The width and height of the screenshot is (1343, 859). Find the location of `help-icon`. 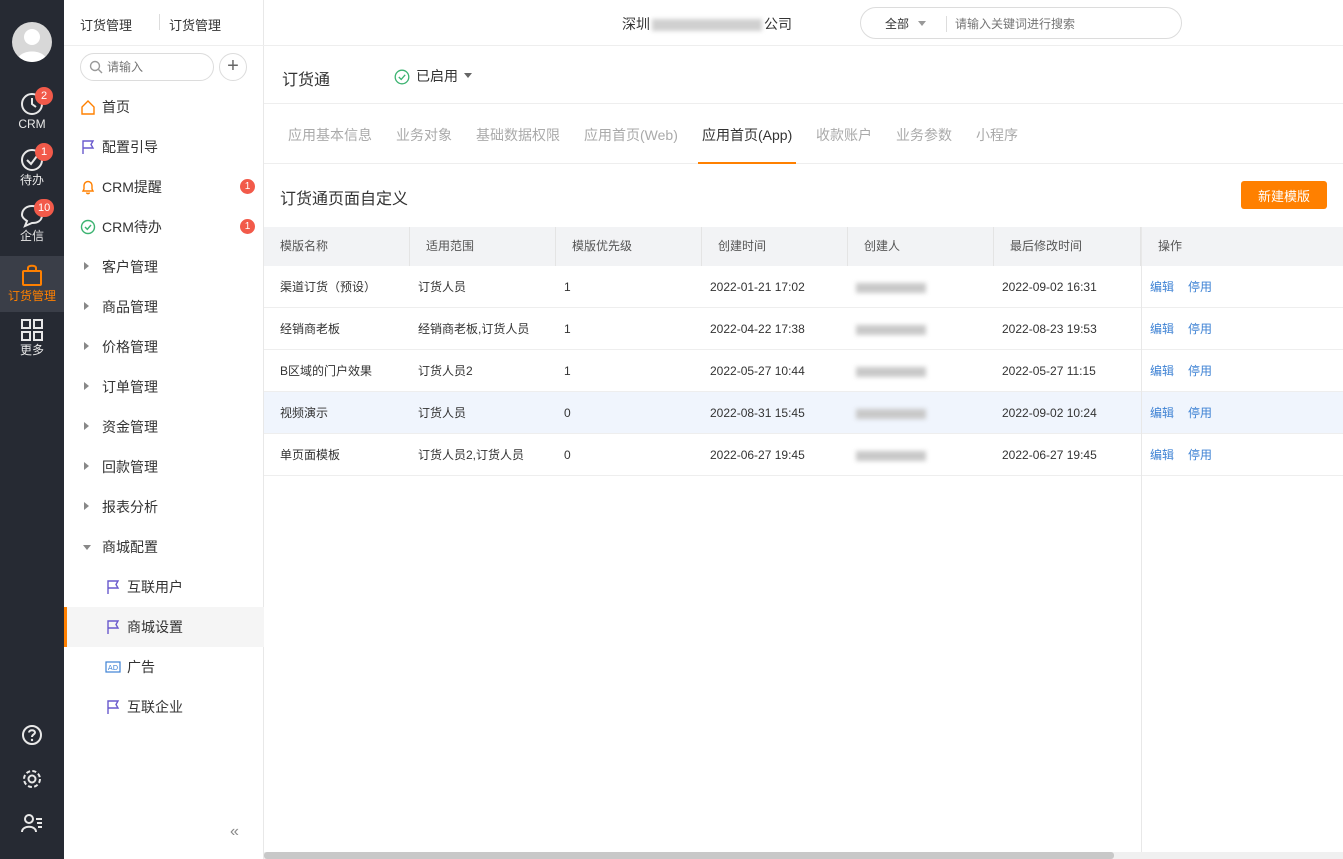

help-icon is located at coordinates (32, 735).